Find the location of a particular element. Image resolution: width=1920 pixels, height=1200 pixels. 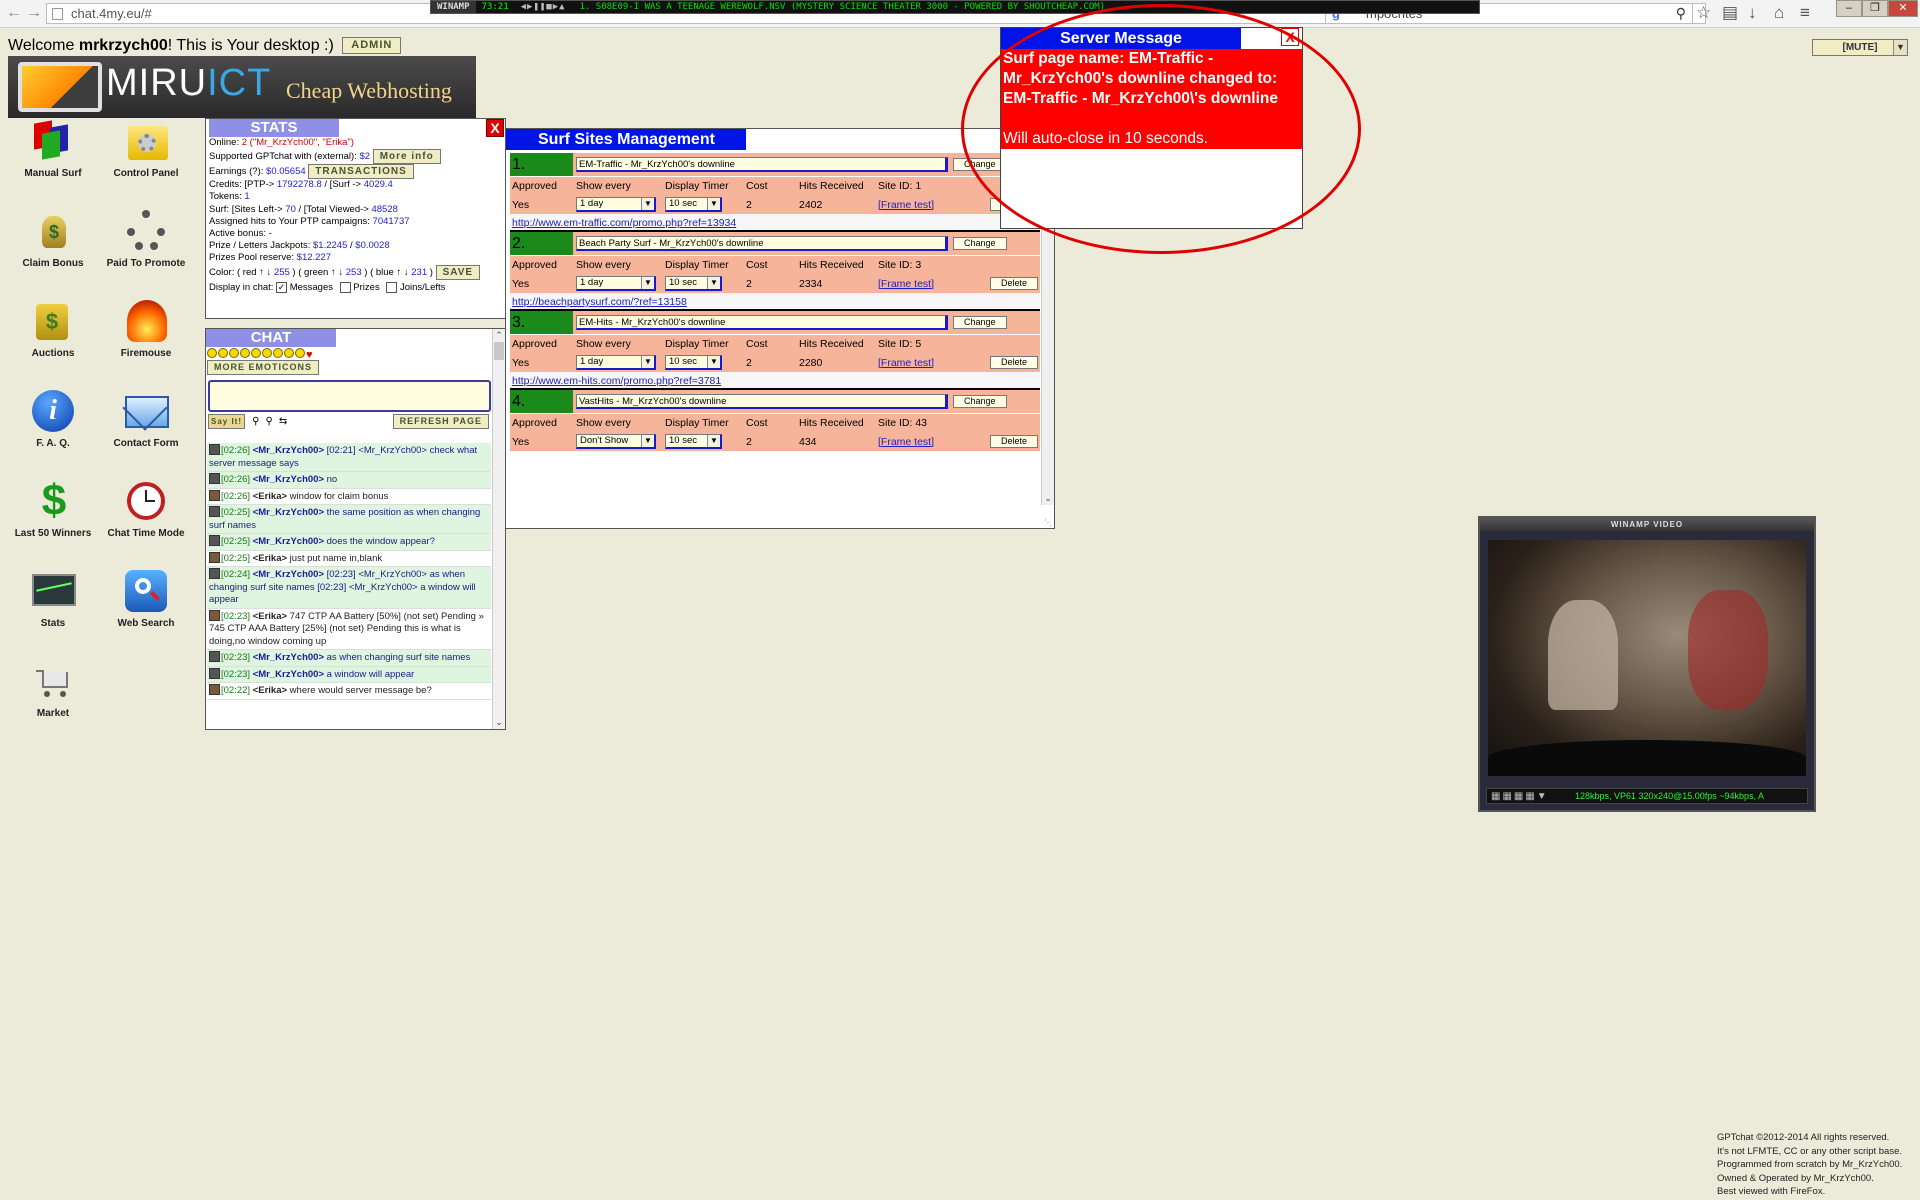

site-name-input: VastHits - Mr_KrzYch00's downline is located at coordinates (762, 401).